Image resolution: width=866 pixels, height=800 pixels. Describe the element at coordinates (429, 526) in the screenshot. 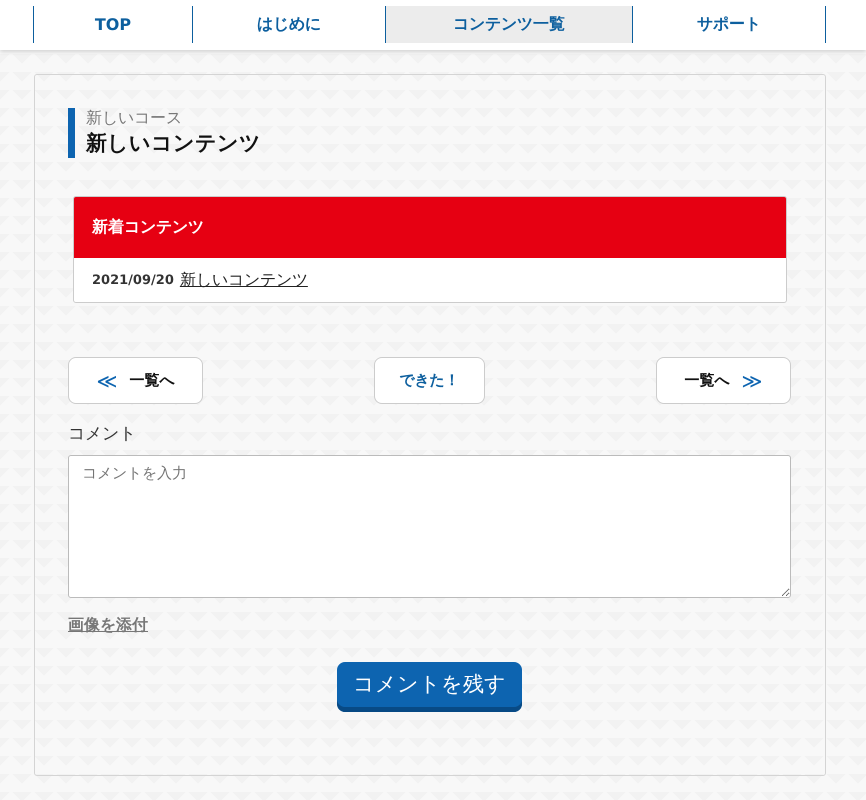

I see `comment-field: コメントを入力` at that location.